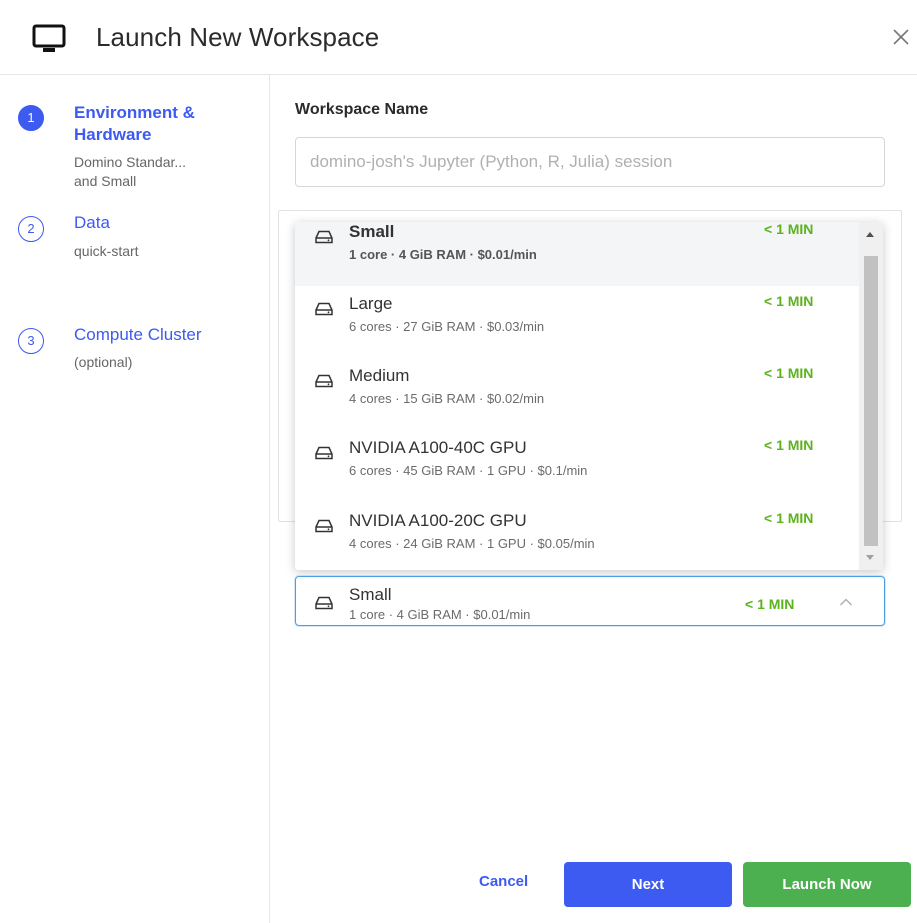 The height and width of the screenshot is (923, 917). What do you see at coordinates (648, 884) in the screenshot?
I see `next-button: Next` at bounding box center [648, 884].